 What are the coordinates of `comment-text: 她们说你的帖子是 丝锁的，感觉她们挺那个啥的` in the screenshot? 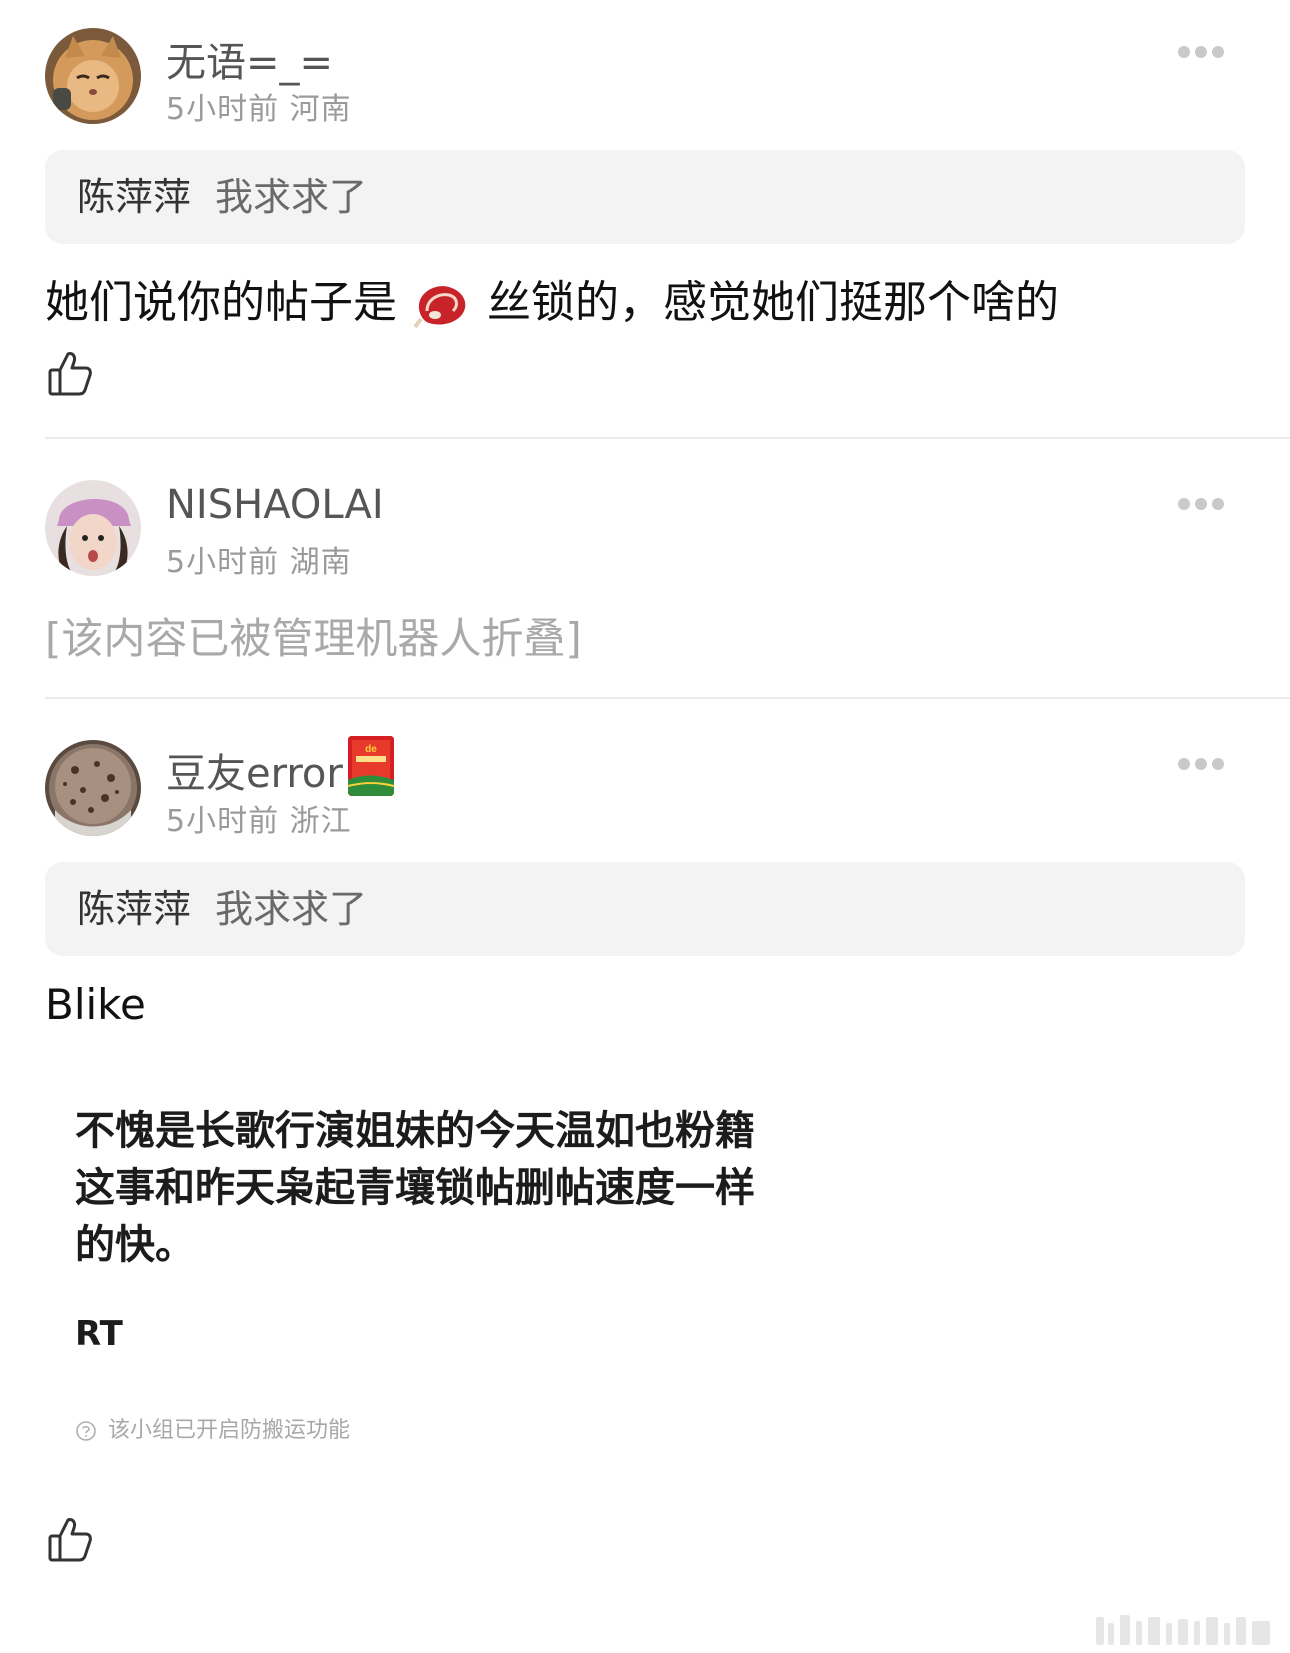 It's located at (552, 298).